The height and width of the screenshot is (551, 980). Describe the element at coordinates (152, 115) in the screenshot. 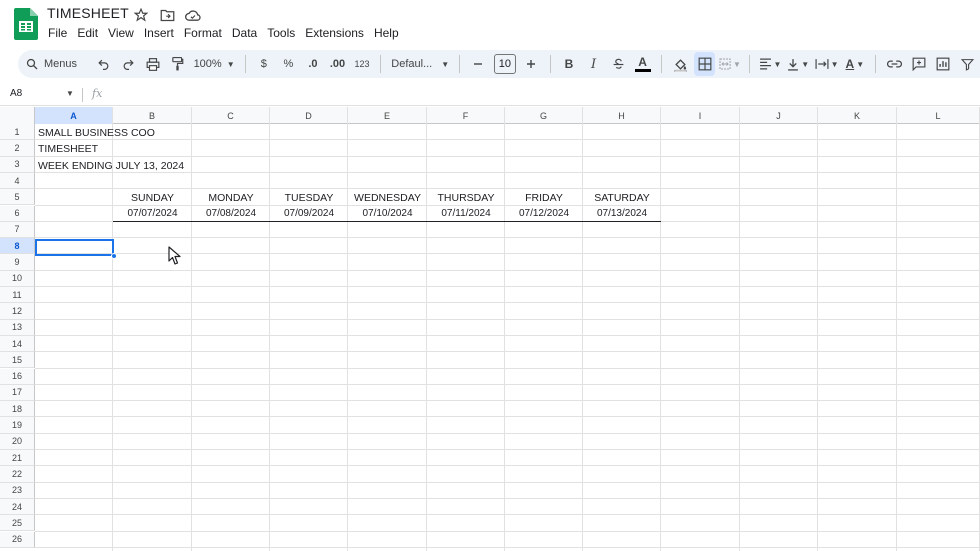

I see `column-header-b: B` at that location.